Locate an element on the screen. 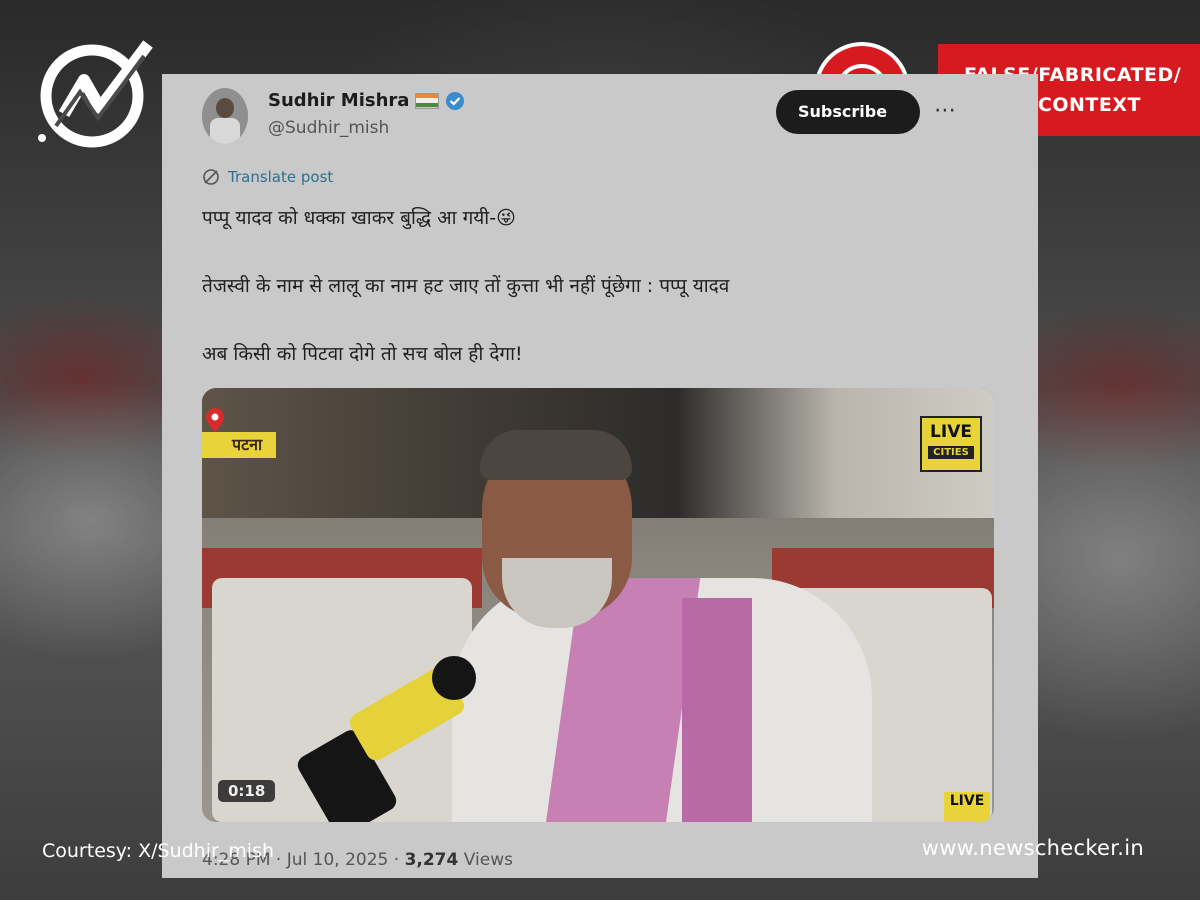  live-cities-logo-line-1: LIVE is located at coordinates (951, 432).